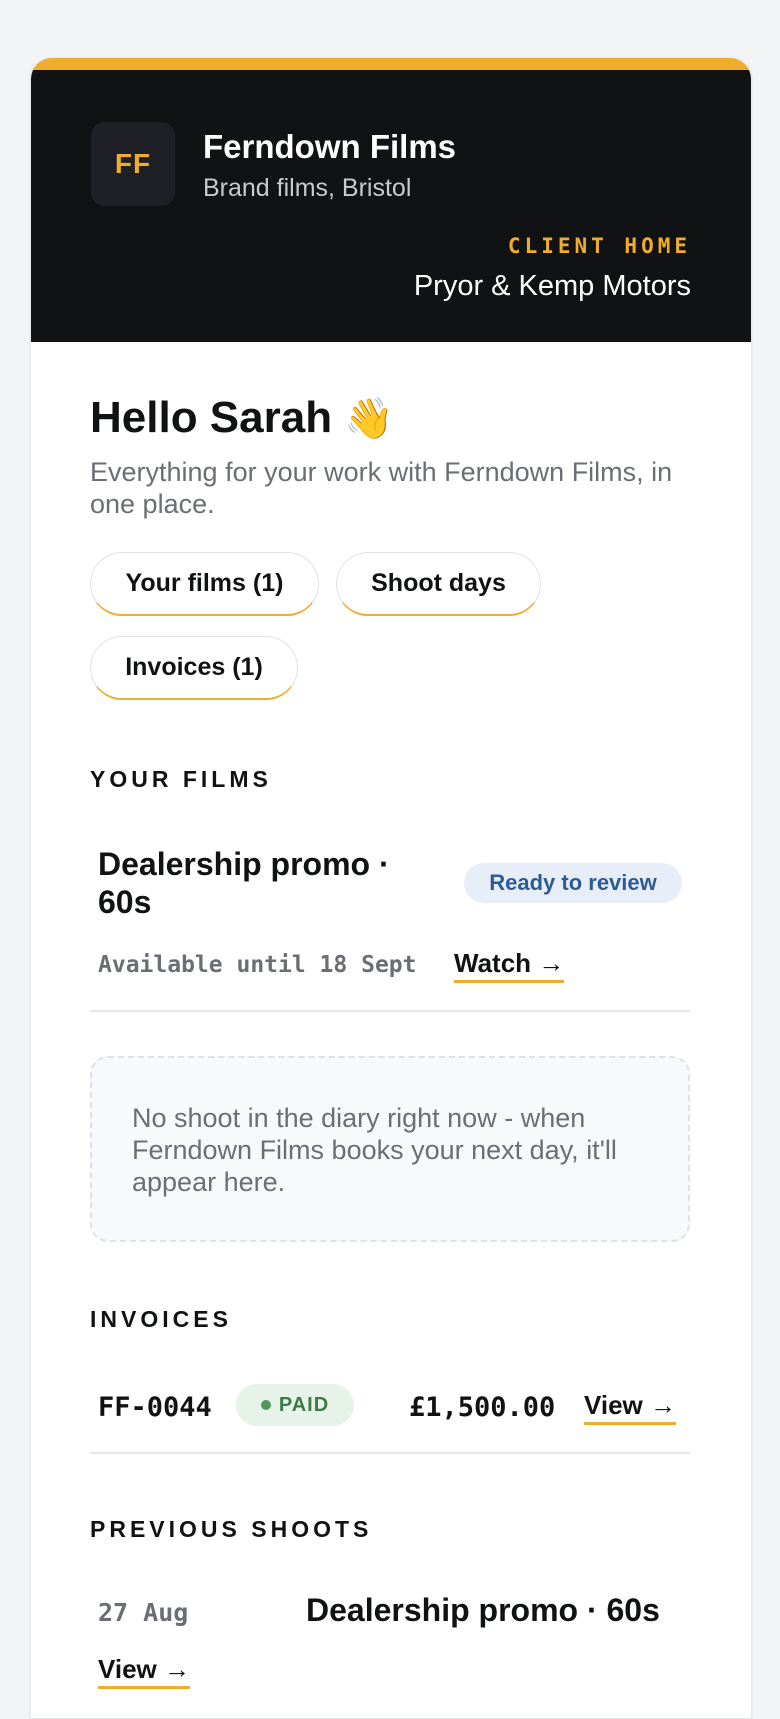 The height and width of the screenshot is (1719, 780). Describe the element at coordinates (552, 286) in the screenshot. I see `client-name: Pryor & Kemp Motors` at that location.